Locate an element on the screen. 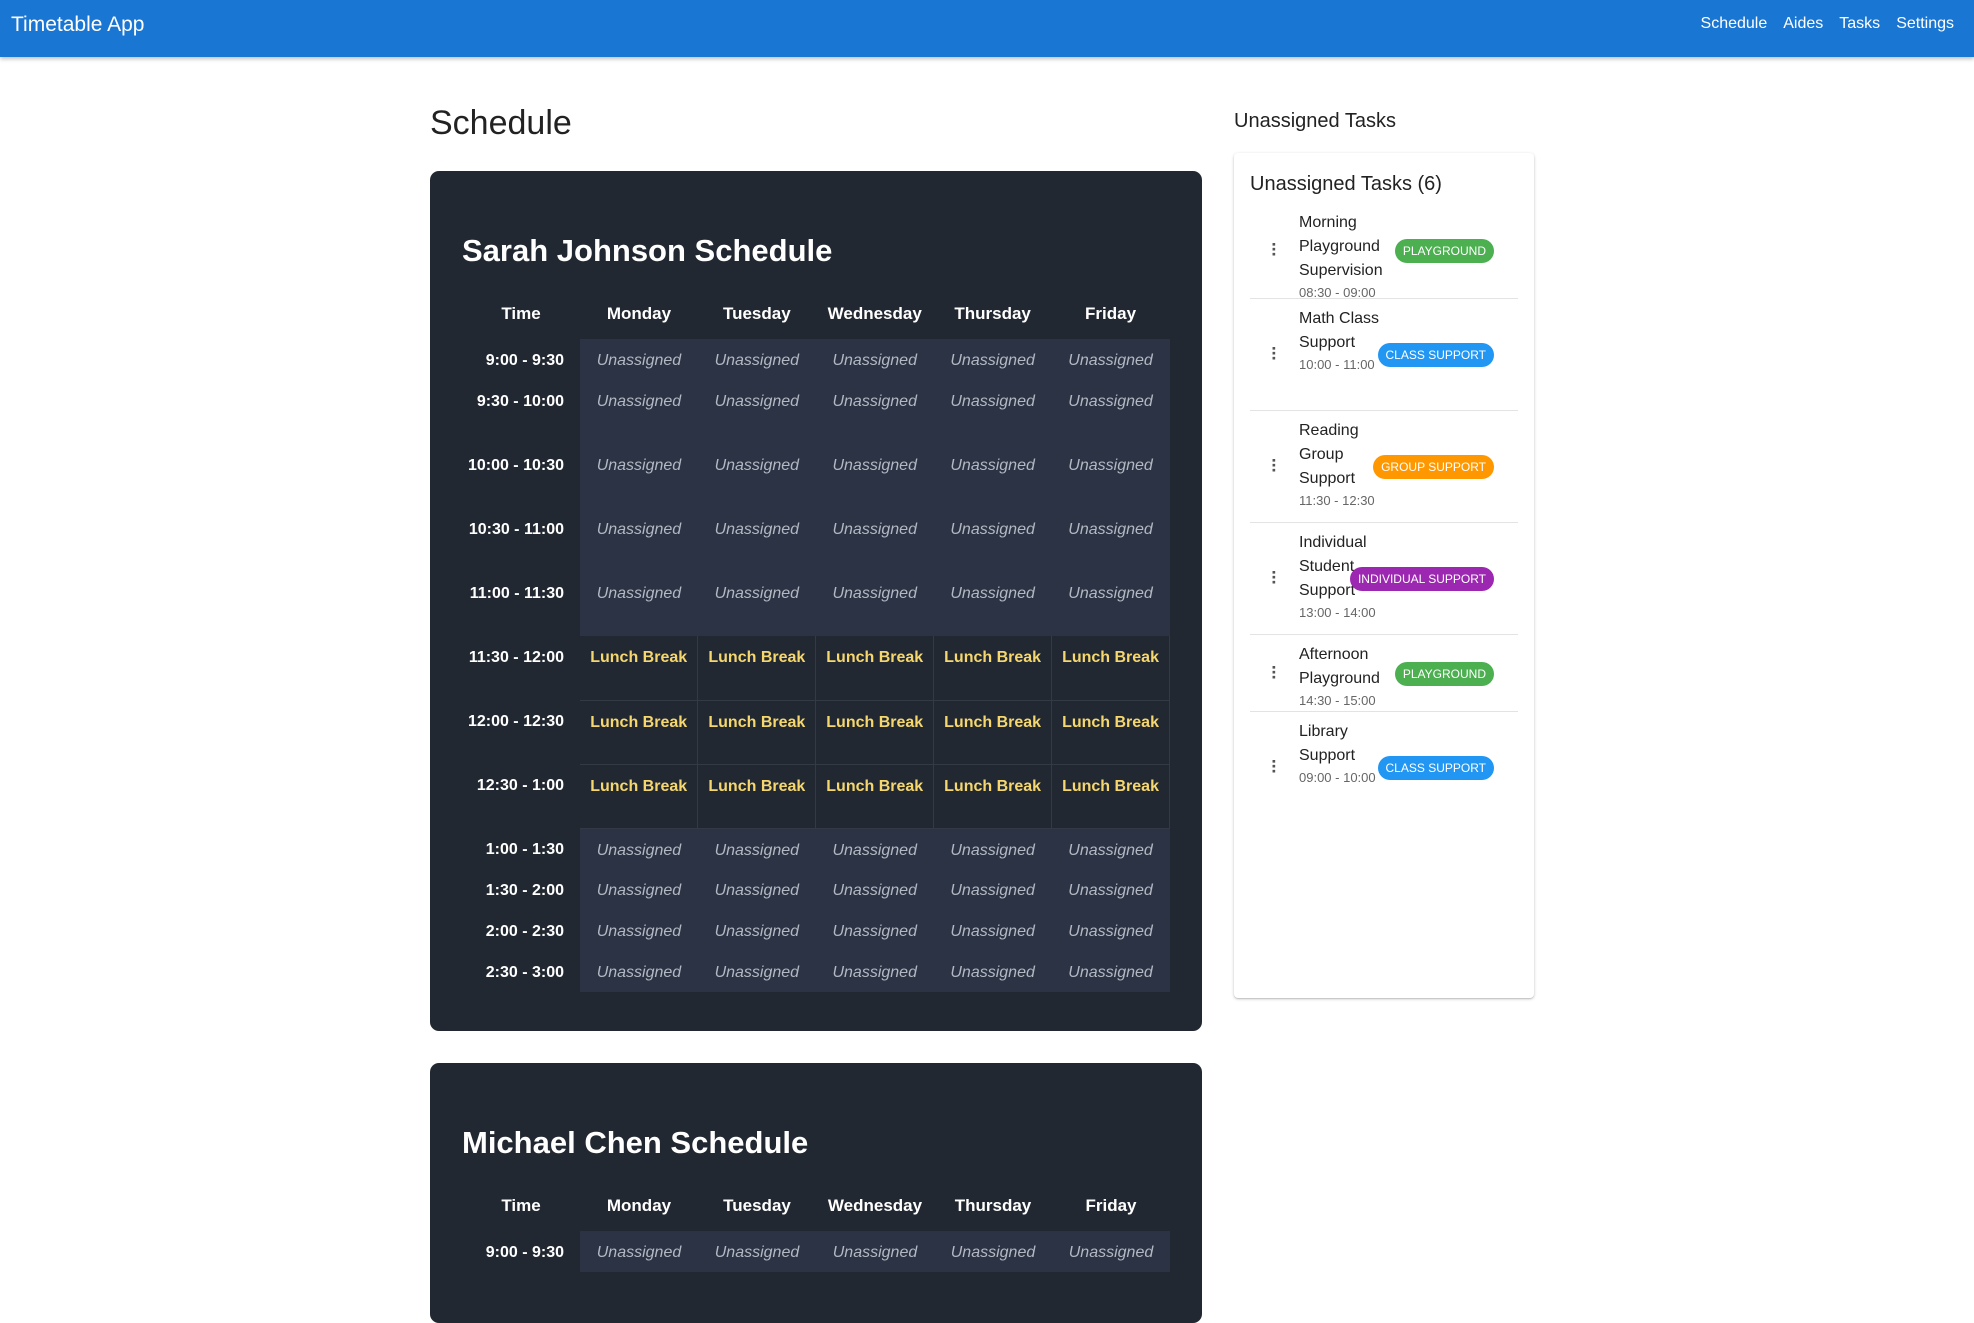 This screenshot has width=1974, height=1323. task-name: Math Class Support is located at coordinates (1339, 330).